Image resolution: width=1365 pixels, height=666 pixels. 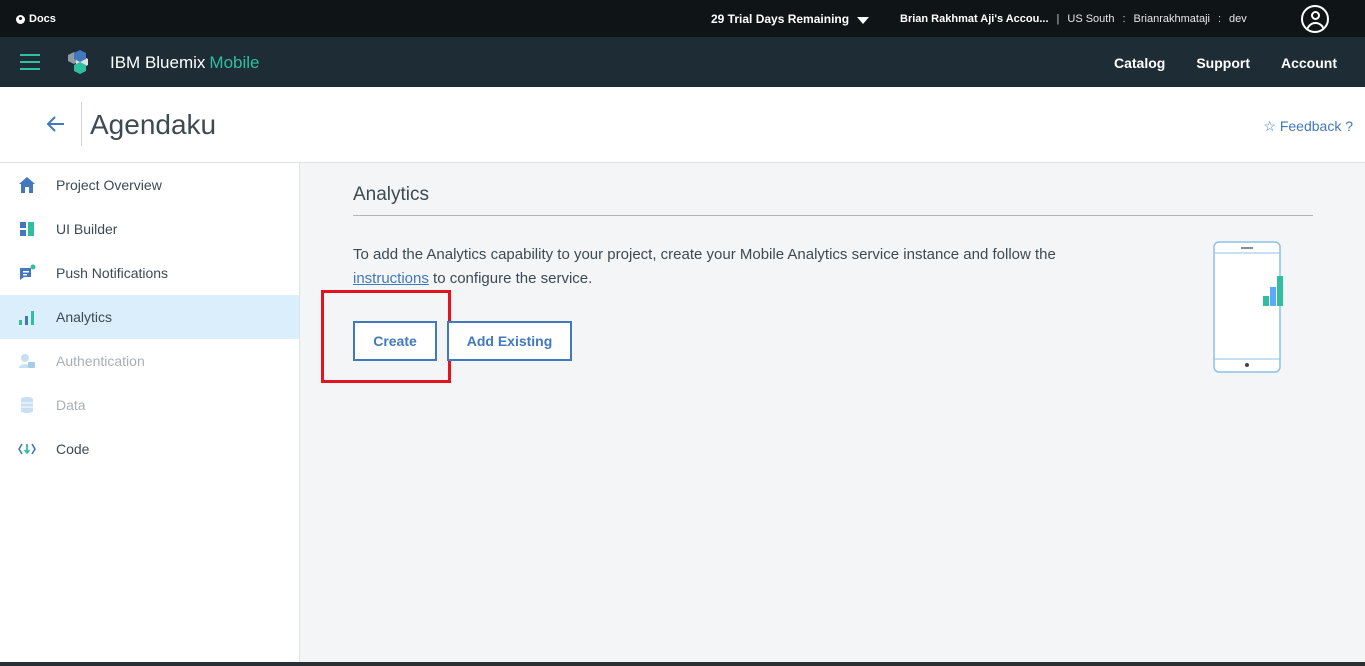 What do you see at coordinates (1091, 19) in the screenshot?
I see `region-label: US South` at bounding box center [1091, 19].